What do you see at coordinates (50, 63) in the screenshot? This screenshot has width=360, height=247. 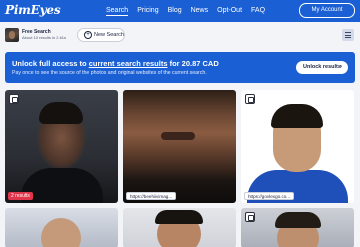 I see `banner-title-prefix: Unlock full access to` at bounding box center [50, 63].